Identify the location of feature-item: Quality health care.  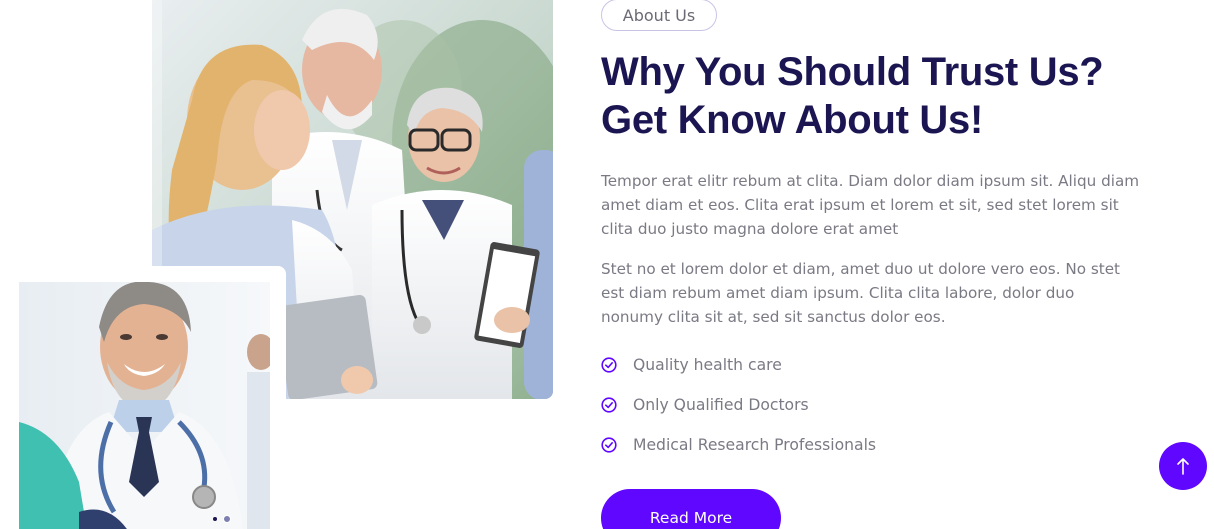
(738, 365).